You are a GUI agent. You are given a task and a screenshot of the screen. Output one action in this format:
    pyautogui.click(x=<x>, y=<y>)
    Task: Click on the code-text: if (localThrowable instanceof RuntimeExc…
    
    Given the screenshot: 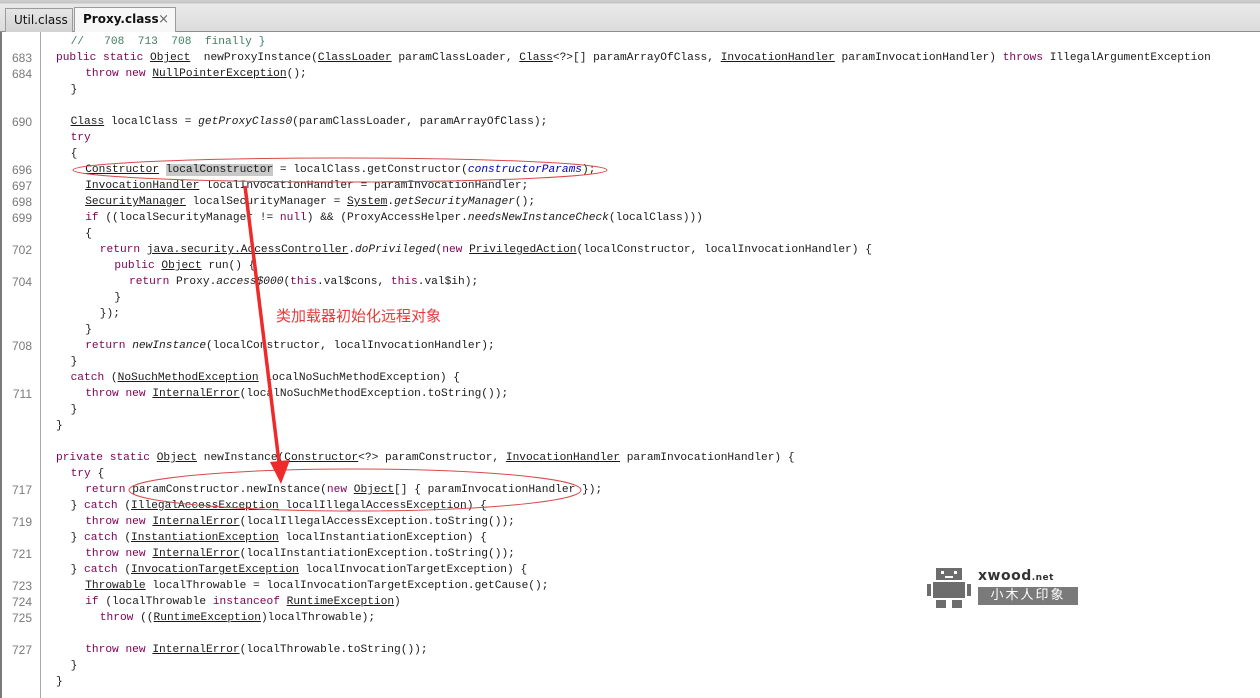 What is the action you would take?
    pyautogui.click(x=243, y=602)
    